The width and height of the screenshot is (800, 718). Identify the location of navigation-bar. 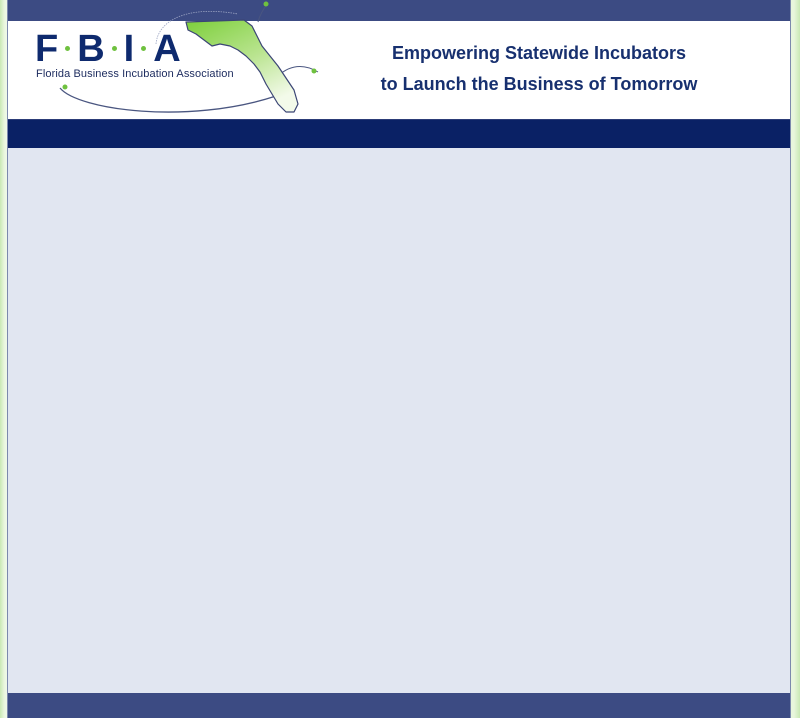
(399, 133).